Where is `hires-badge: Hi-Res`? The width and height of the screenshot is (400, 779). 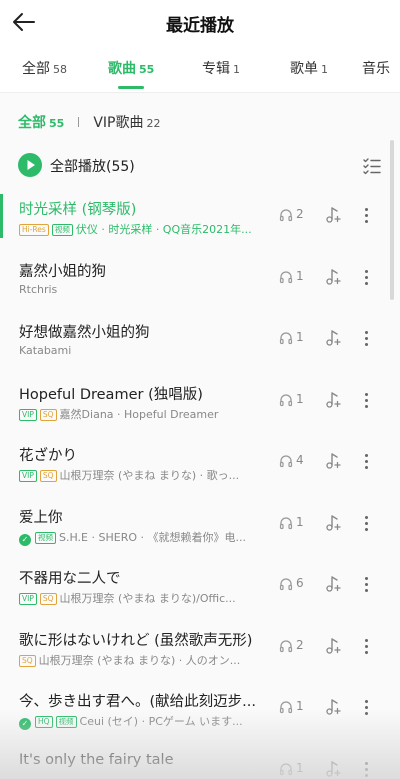
hires-badge: Hi-Res is located at coordinates (34, 230).